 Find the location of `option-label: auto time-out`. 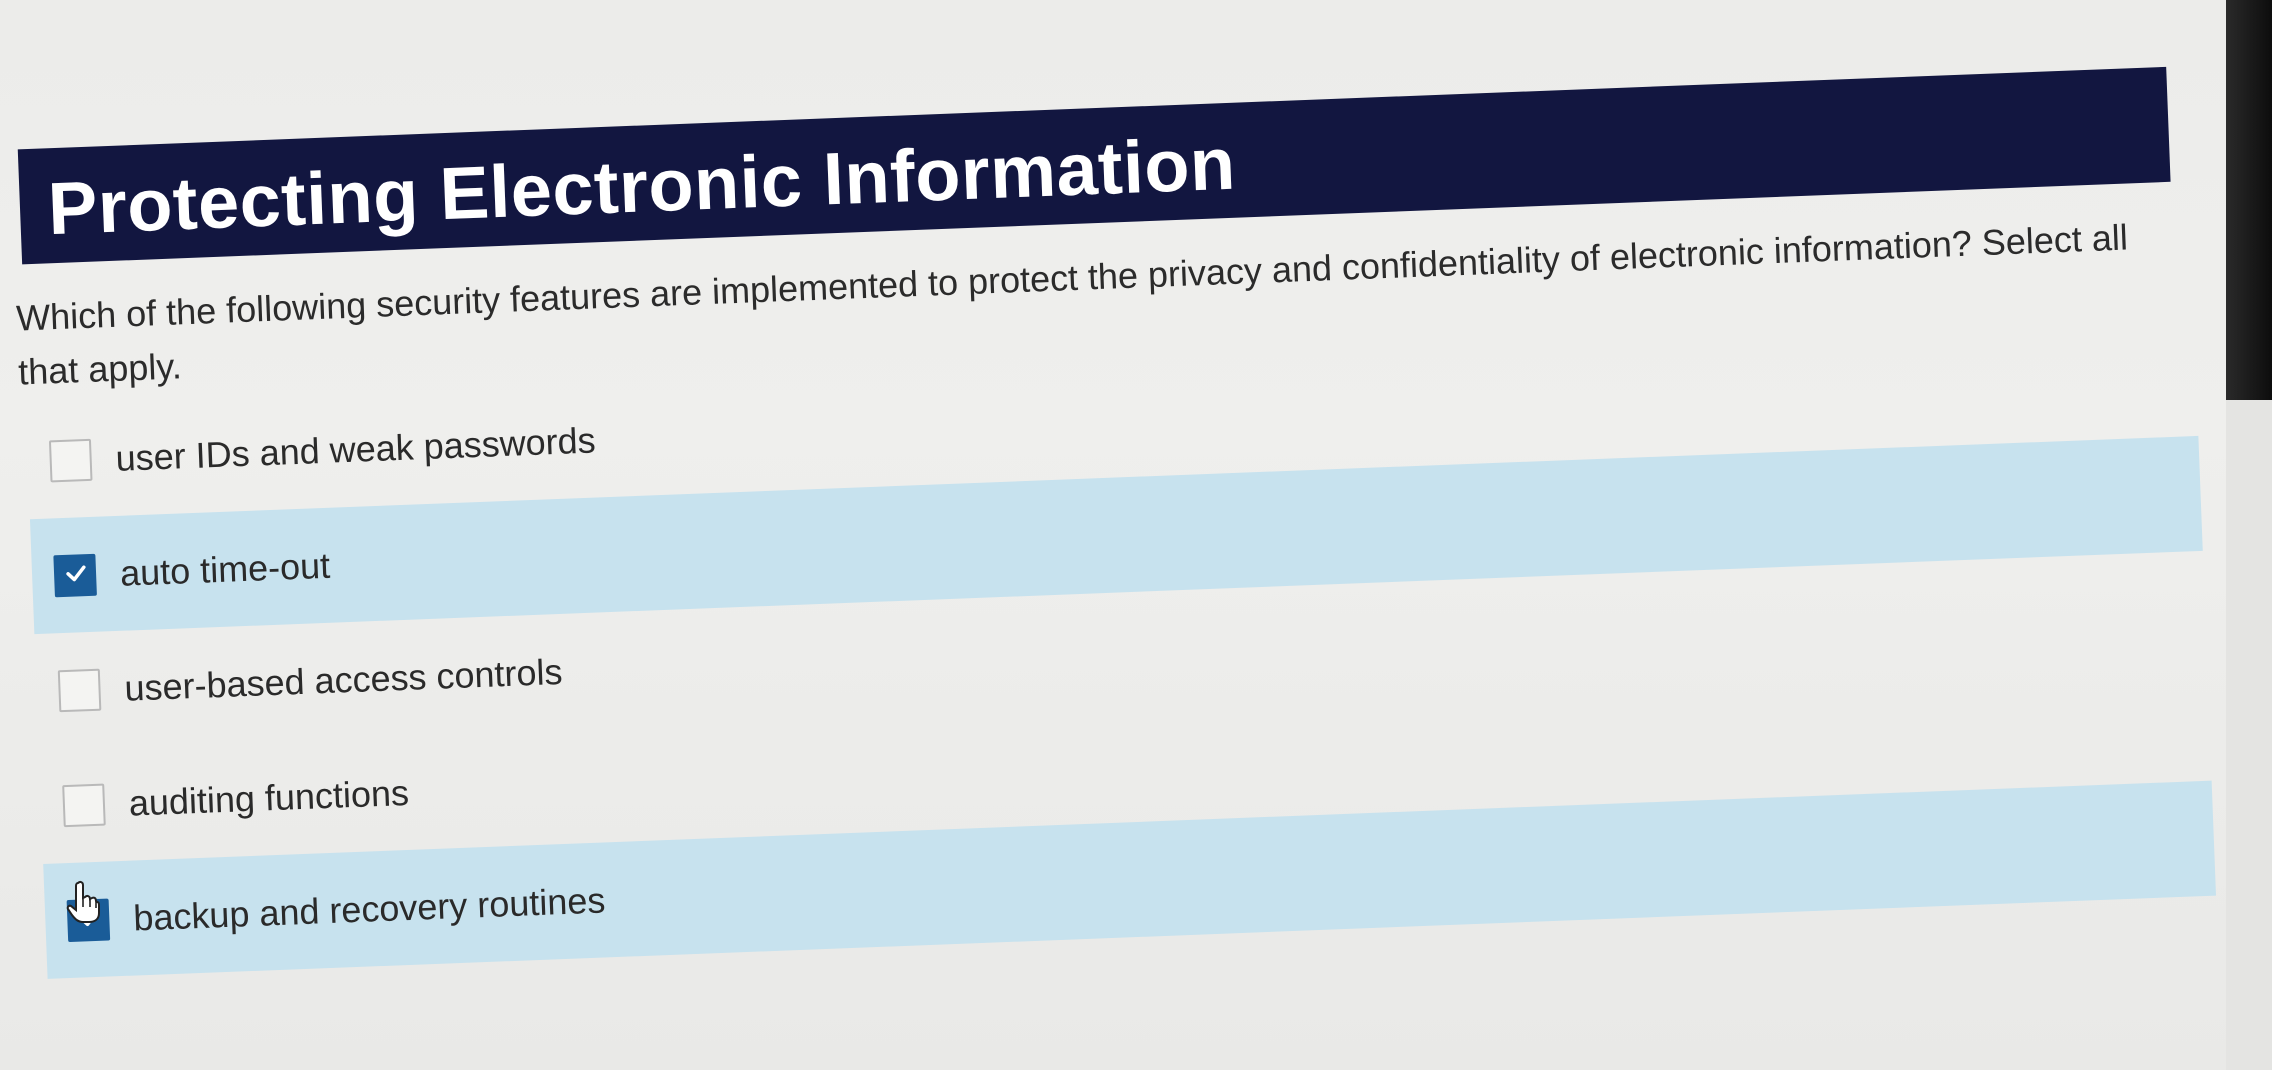

option-label: auto time-out is located at coordinates (225, 569).